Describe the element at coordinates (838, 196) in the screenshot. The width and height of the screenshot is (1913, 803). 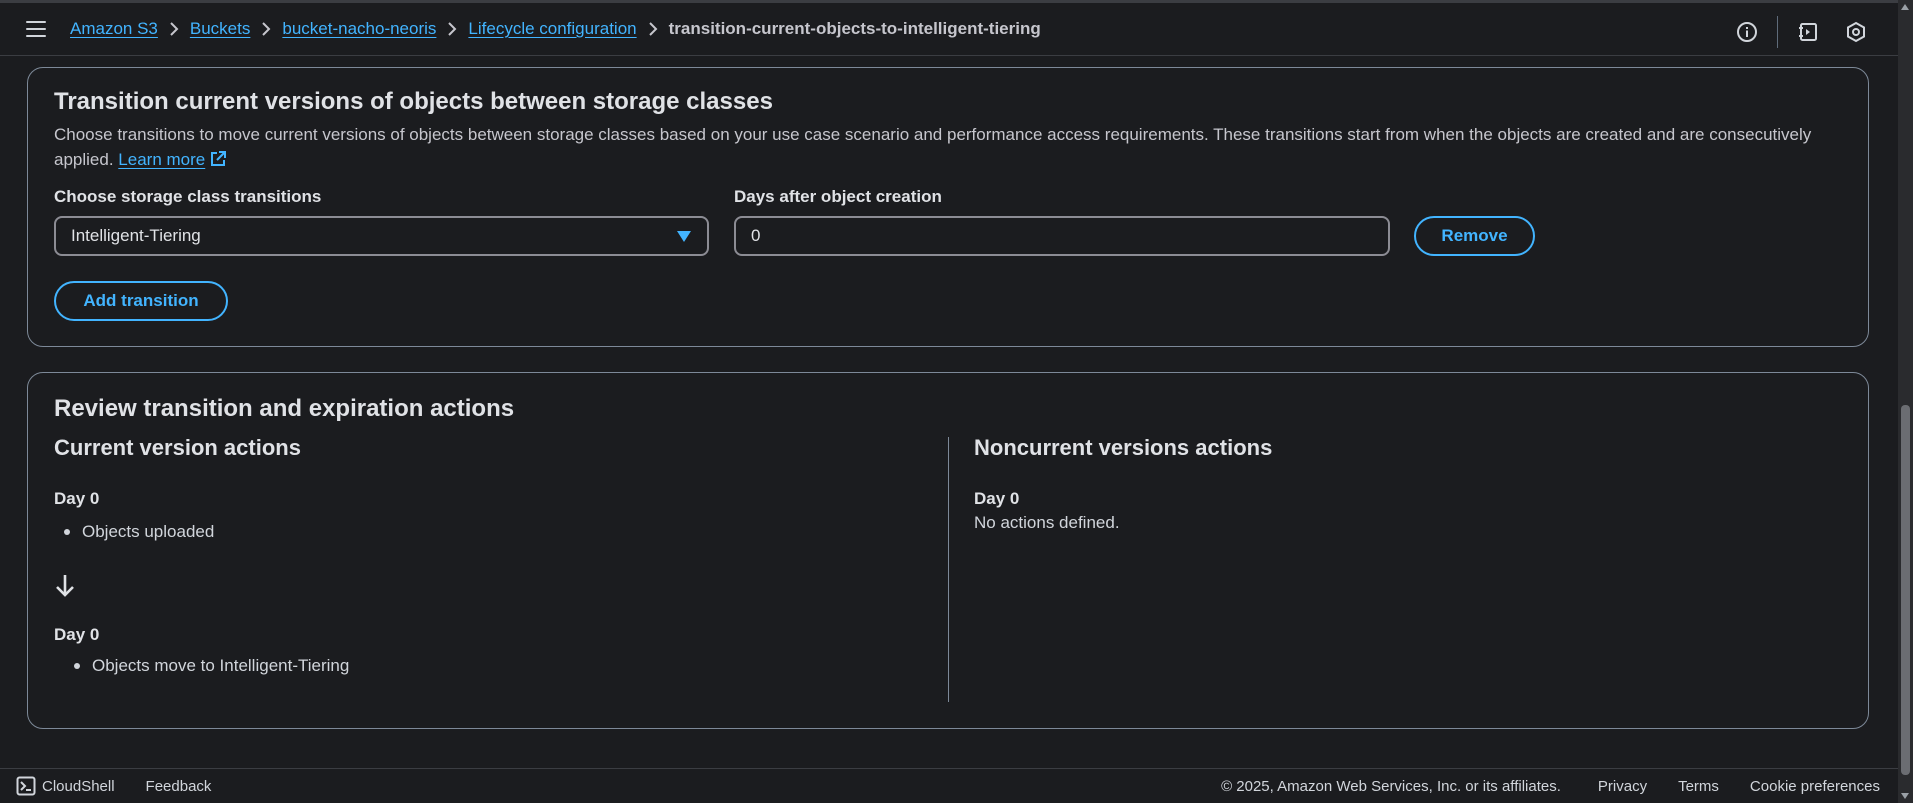
I see `days-label: Days after object creation` at that location.